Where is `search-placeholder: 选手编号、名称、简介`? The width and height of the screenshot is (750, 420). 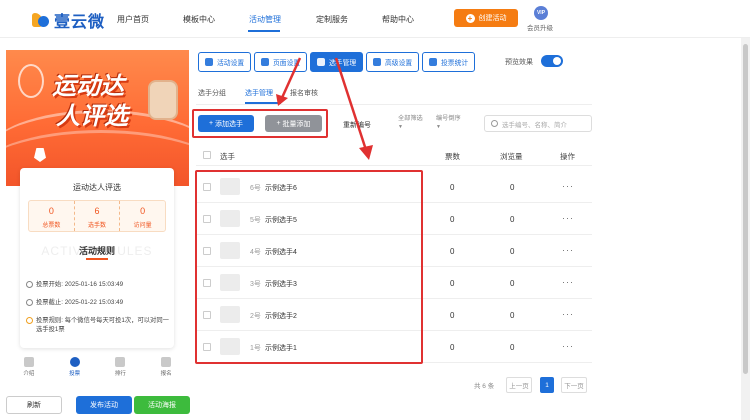
search-placeholder: 选手编号、名称、简介 is located at coordinates (534, 125).